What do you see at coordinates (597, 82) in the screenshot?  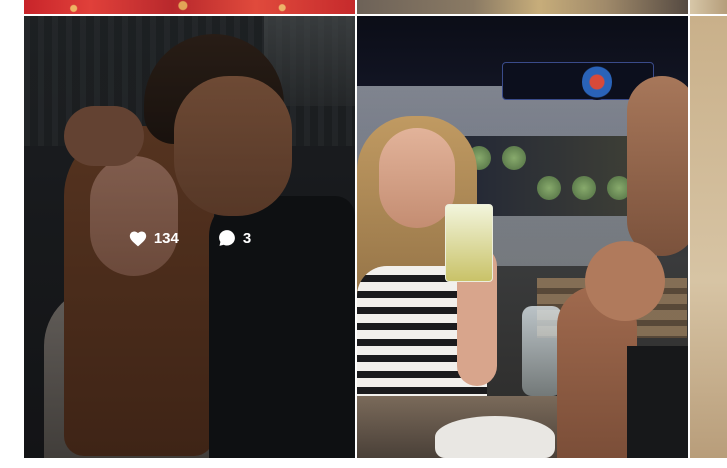 I see `photo-shop-logo` at bounding box center [597, 82].